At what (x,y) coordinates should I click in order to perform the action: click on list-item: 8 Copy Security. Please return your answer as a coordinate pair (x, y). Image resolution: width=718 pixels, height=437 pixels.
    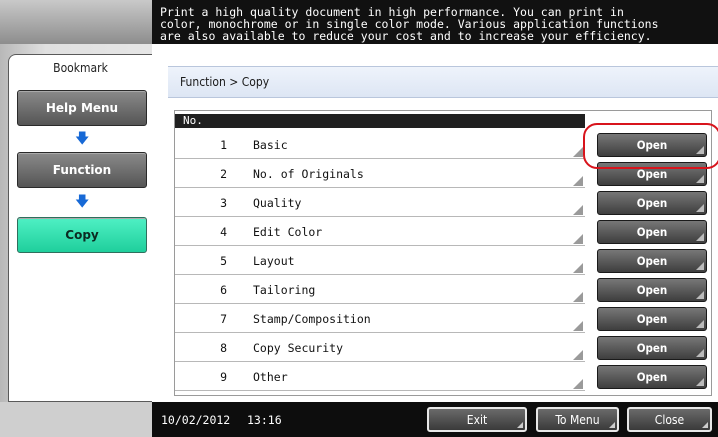
    Looking at the image, I should click on (380, 348).